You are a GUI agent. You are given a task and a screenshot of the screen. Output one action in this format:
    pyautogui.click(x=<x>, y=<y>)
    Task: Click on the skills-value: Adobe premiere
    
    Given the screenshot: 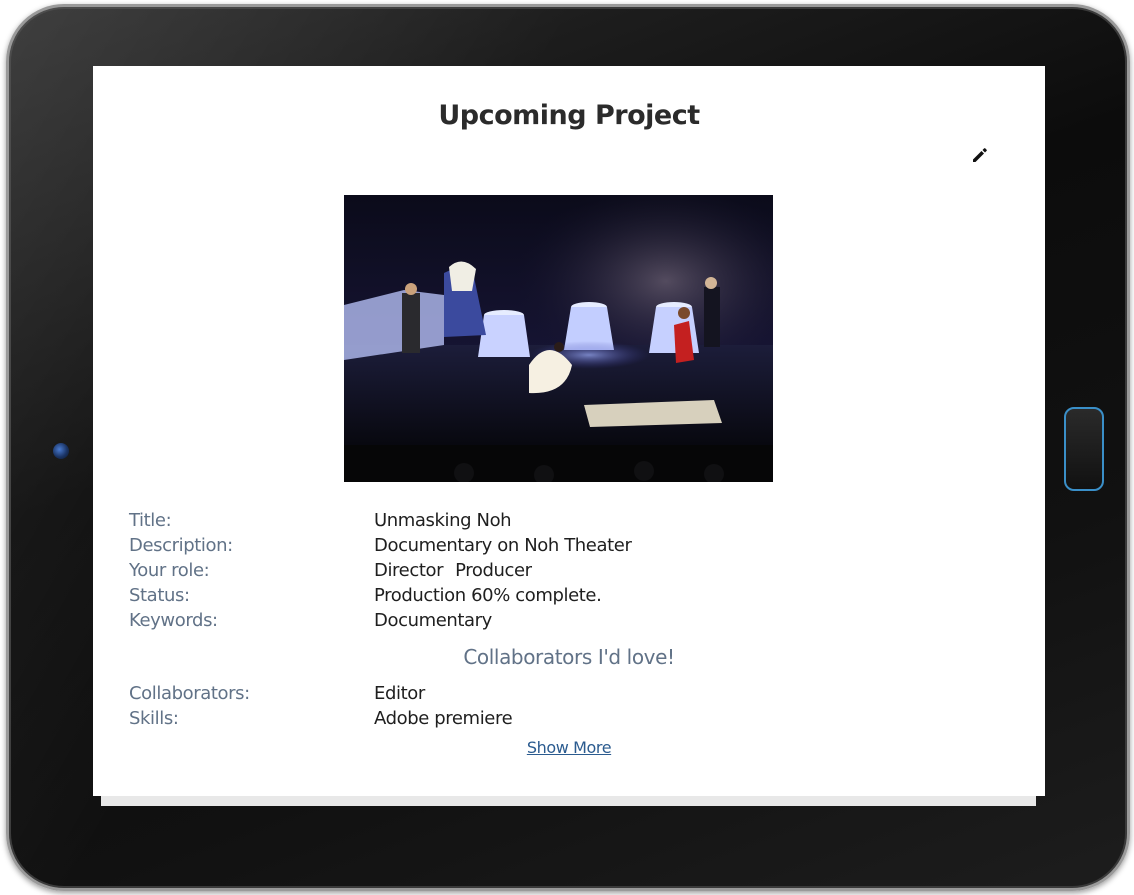 What is the action you would take?
    pyautogui.click(x=443, y=718)
    